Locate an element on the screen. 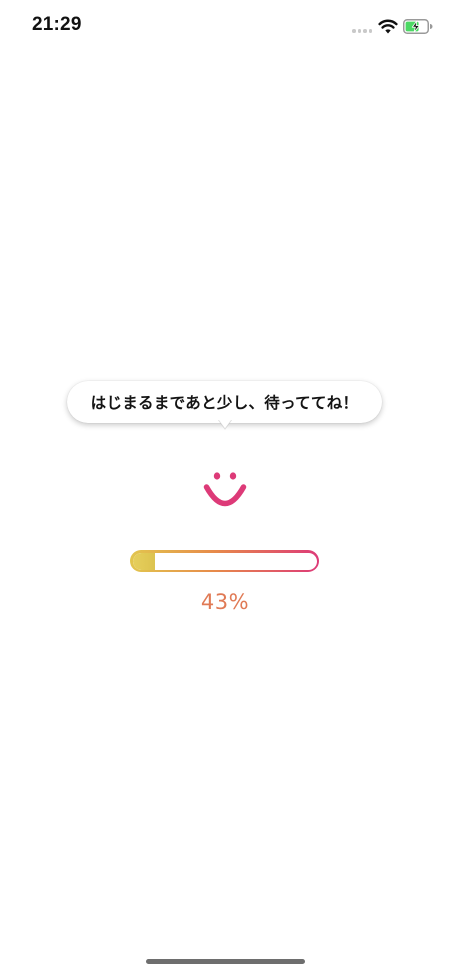 The width and height of the screenshot is (450, 974). status-bar: 21:29 is located at coordinates (225, 27).